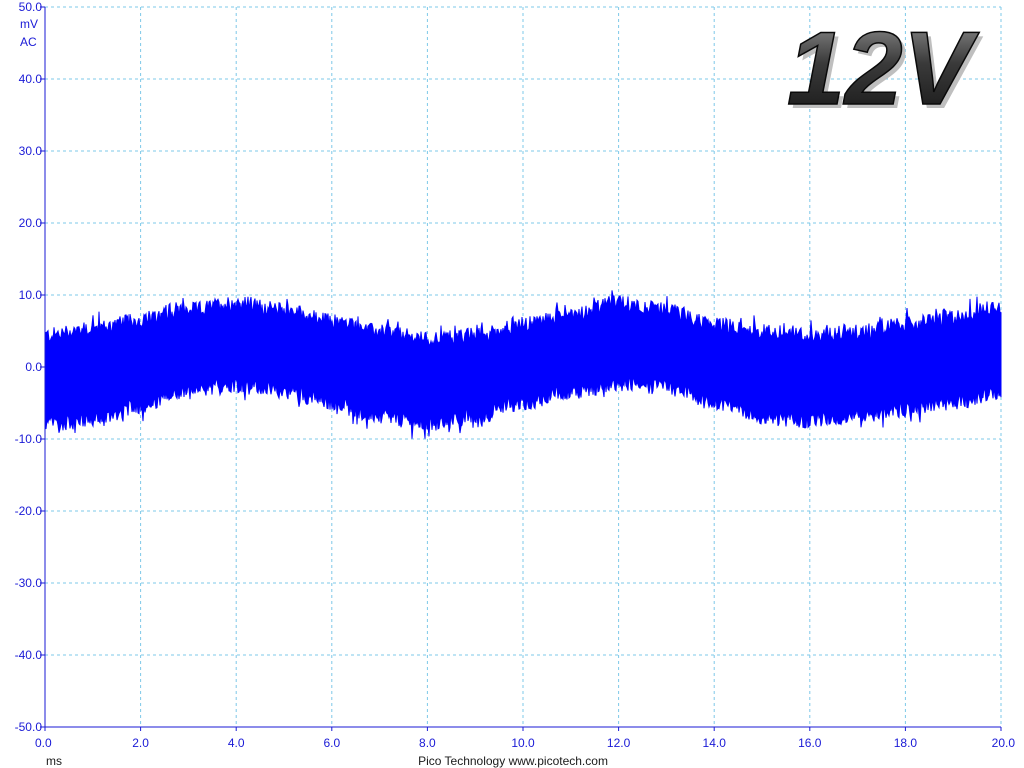 The height and width of the screenshot is (768, 1024). I want to click on y-tick-label: -20.0, so click(29, 511).